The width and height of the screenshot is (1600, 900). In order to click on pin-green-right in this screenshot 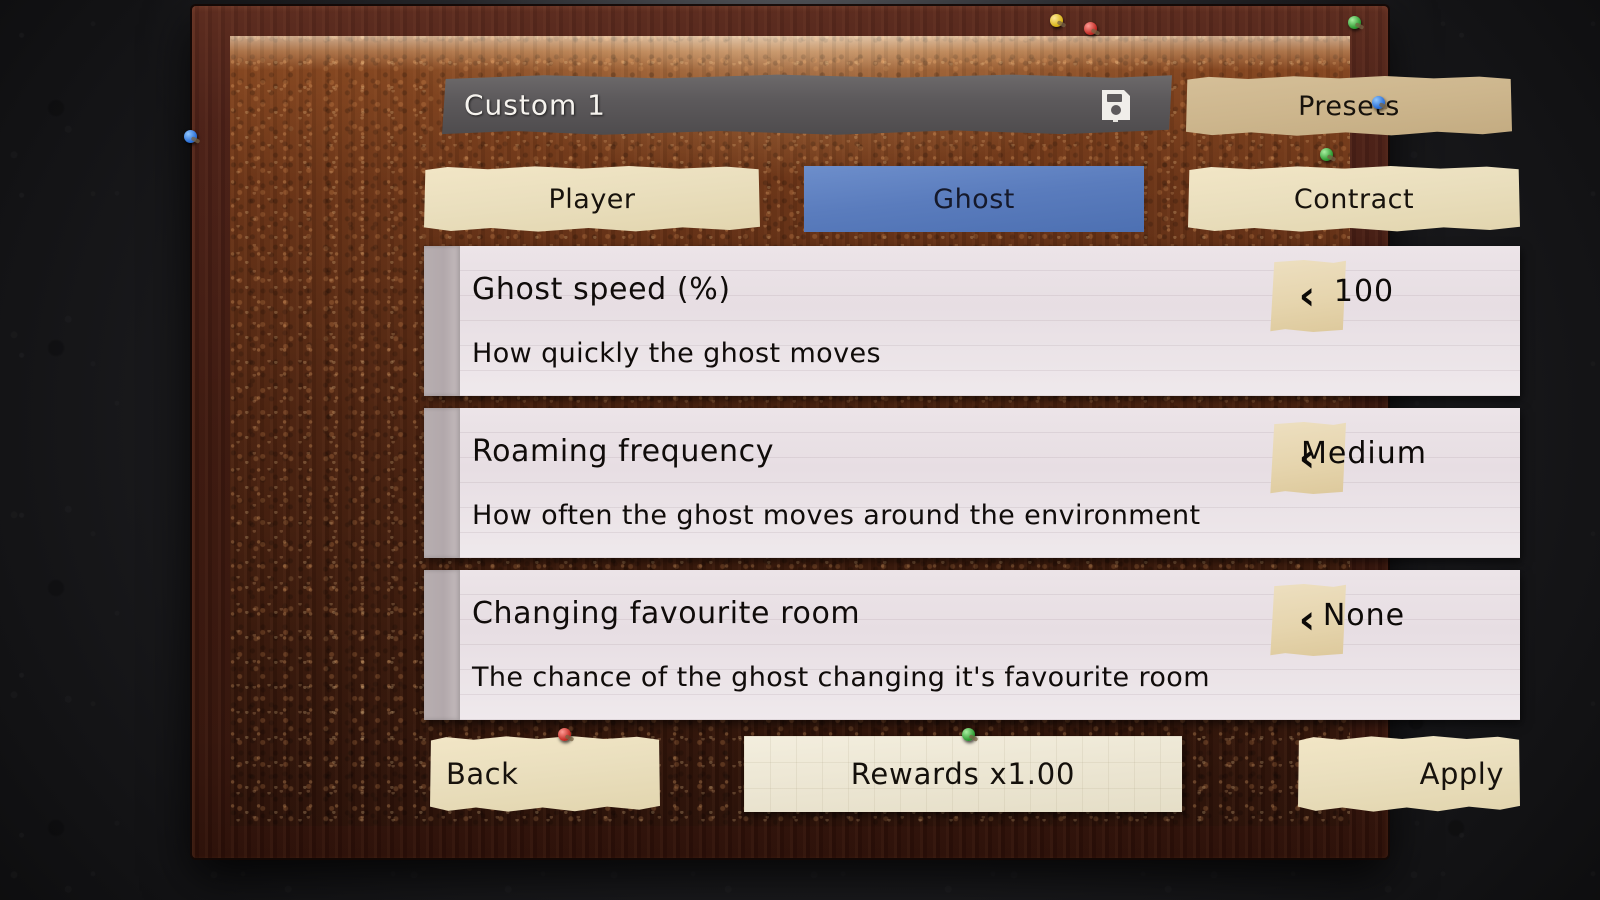, I will do `click(1326, 154)`.